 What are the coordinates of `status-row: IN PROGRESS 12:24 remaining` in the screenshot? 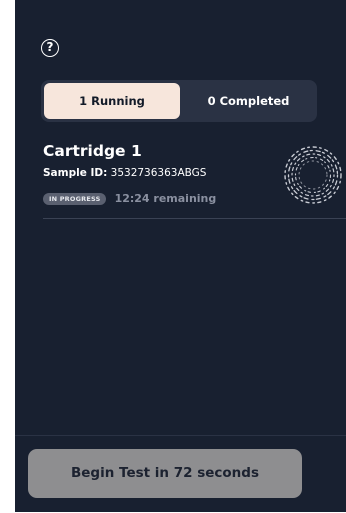 It's located at (129, 197).